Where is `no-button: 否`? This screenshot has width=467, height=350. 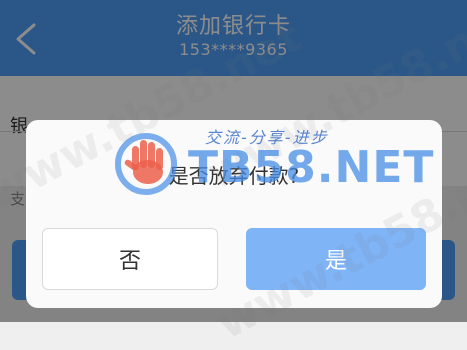 no-button: 否 is located at coordinates (130, 259).